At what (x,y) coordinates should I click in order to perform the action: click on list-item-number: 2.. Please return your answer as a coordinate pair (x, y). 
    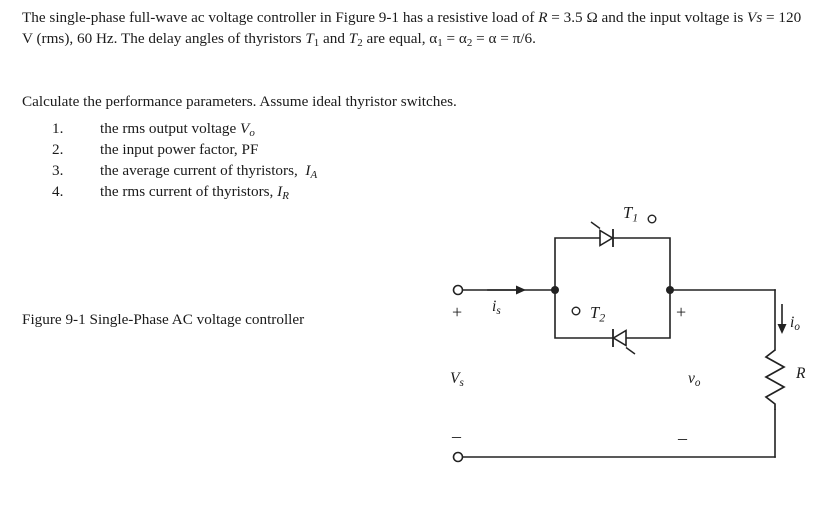
    Looking at the image, I should click on (58, 149).